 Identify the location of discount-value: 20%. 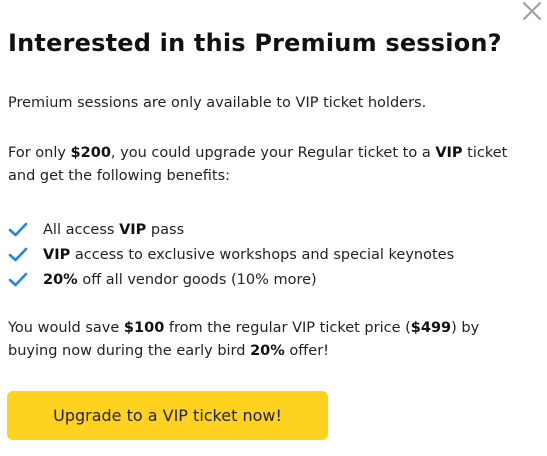
(267, 351).